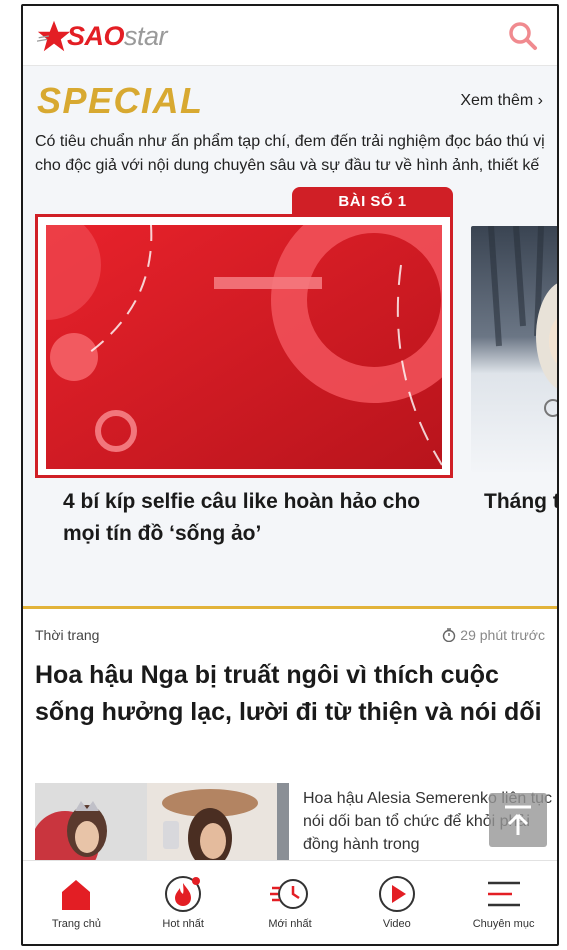 The width and height of the screenshot is (567, 950). What do you see at coordinates (76, 895) in the screenshot?
I see `home-icon` at bounding box center [76, 895].